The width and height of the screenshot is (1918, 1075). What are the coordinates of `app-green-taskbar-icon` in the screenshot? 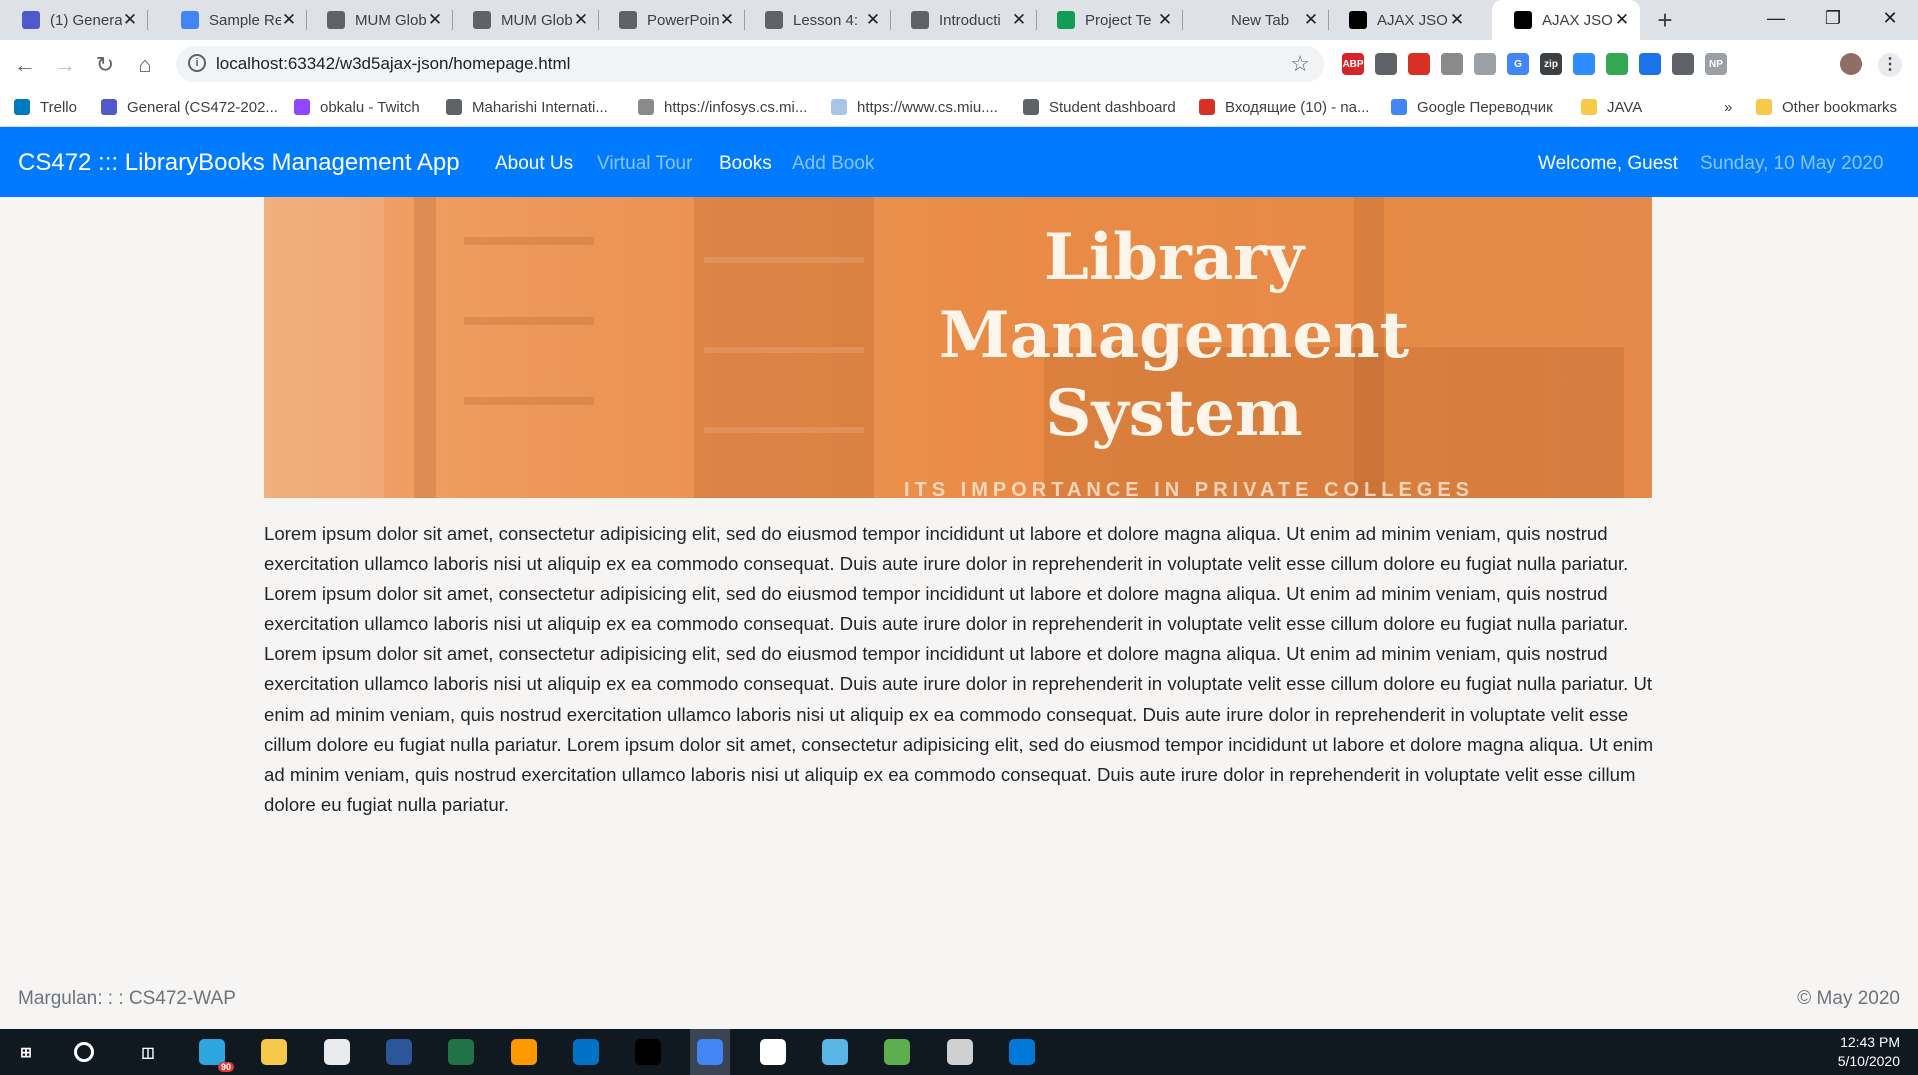 It's located at (897, 1052).